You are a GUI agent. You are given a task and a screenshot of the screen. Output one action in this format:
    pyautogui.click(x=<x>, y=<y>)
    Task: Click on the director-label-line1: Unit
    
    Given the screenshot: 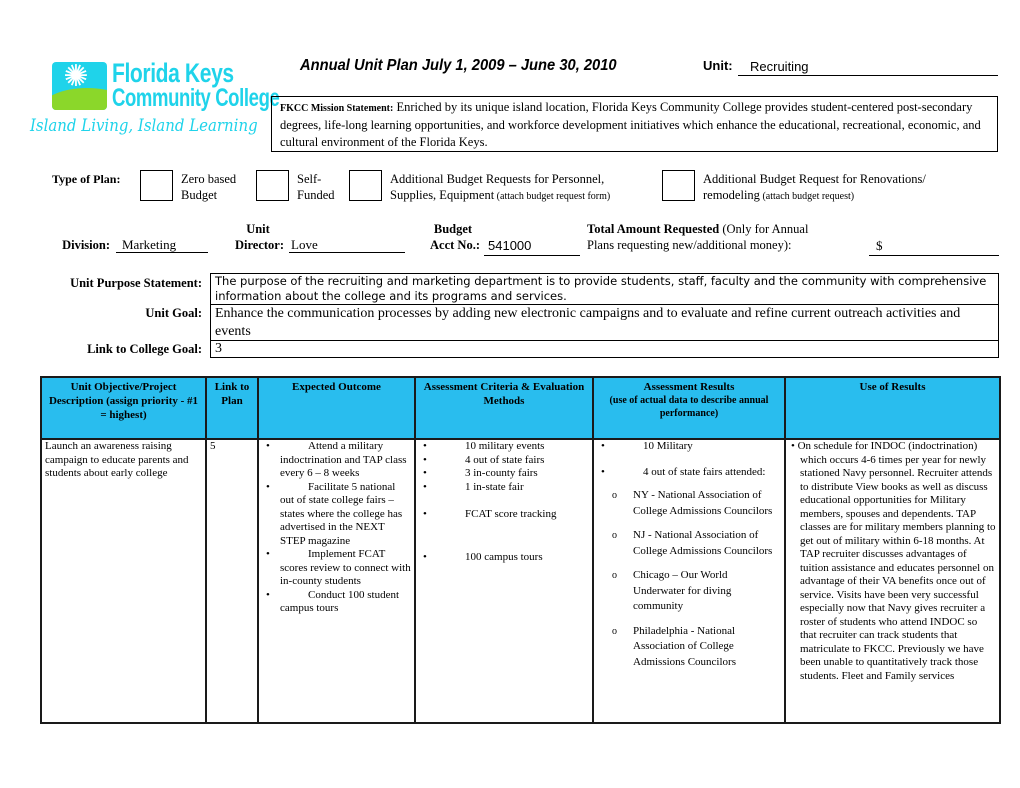 What is the action you would take?
    pyautogui.click(x=258, y=229)
    